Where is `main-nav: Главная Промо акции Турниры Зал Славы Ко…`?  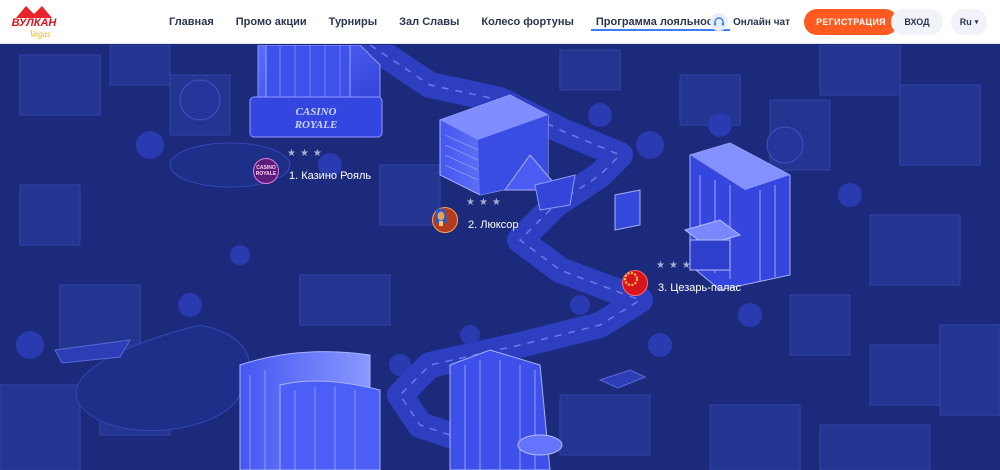
main-nav: Главная Промо акции Турниры Зал Славы Ко… is located at coordinates (447, 22).